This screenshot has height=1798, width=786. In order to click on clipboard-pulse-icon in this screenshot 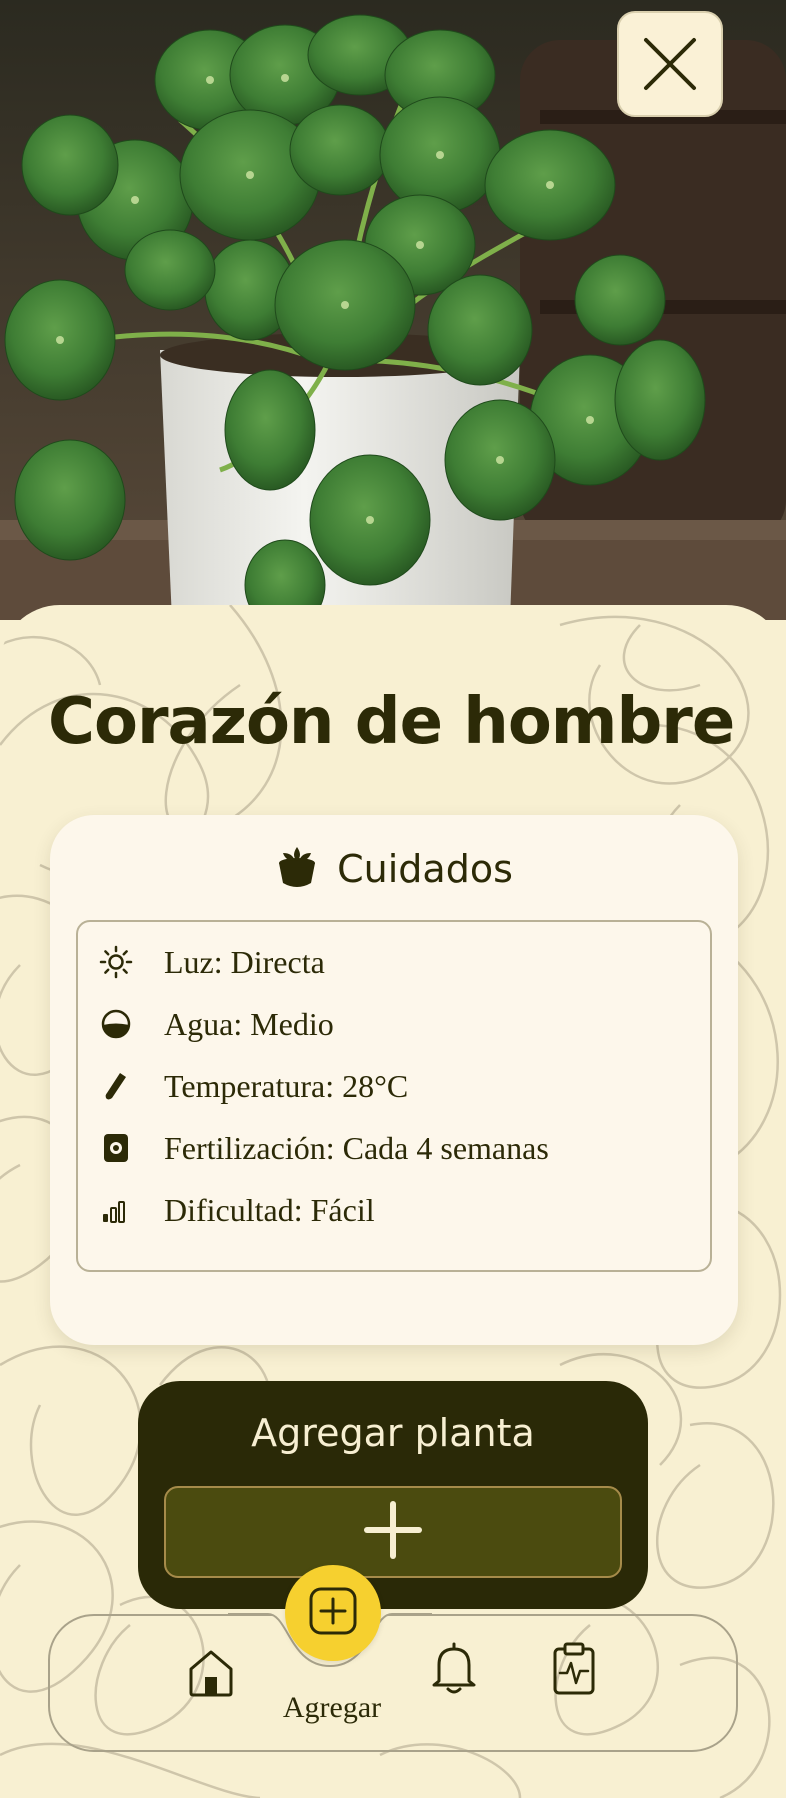, I will do `click(574, 1671)`.